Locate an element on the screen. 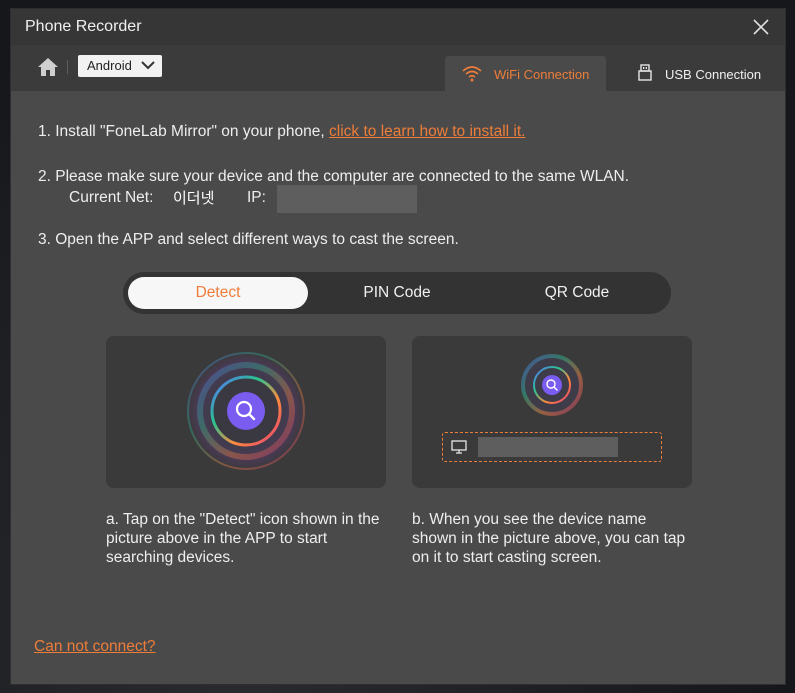  tab-detect: Detect is located at coordinates (218, 293).